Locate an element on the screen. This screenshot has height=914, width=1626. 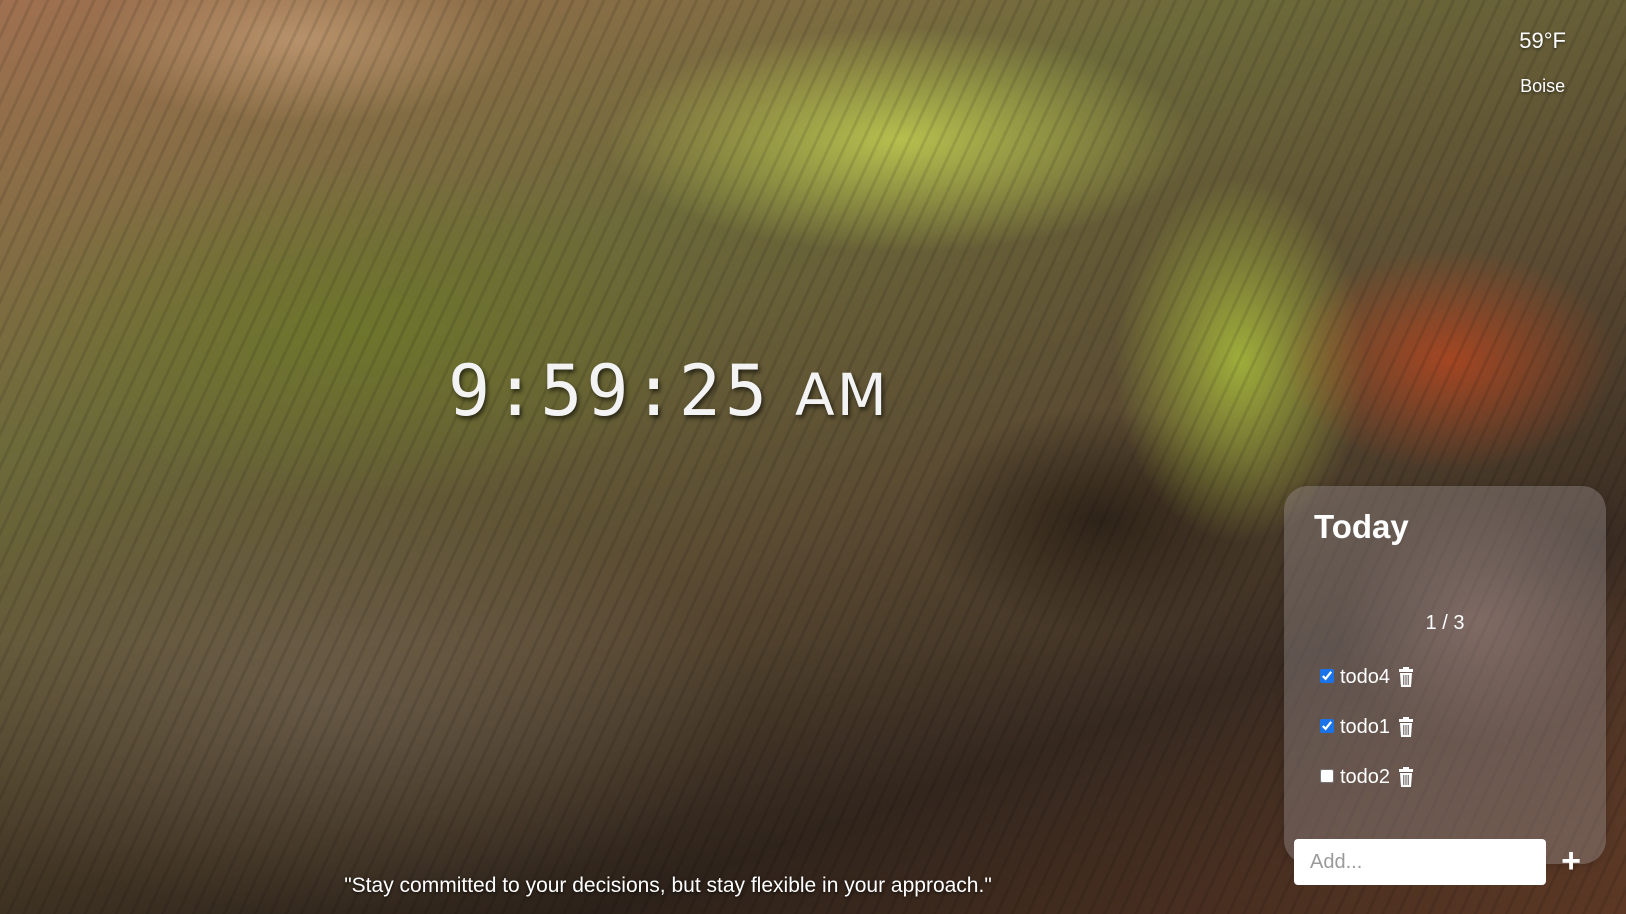
todo-item: todo4 is located at coordinates (1368, 677).